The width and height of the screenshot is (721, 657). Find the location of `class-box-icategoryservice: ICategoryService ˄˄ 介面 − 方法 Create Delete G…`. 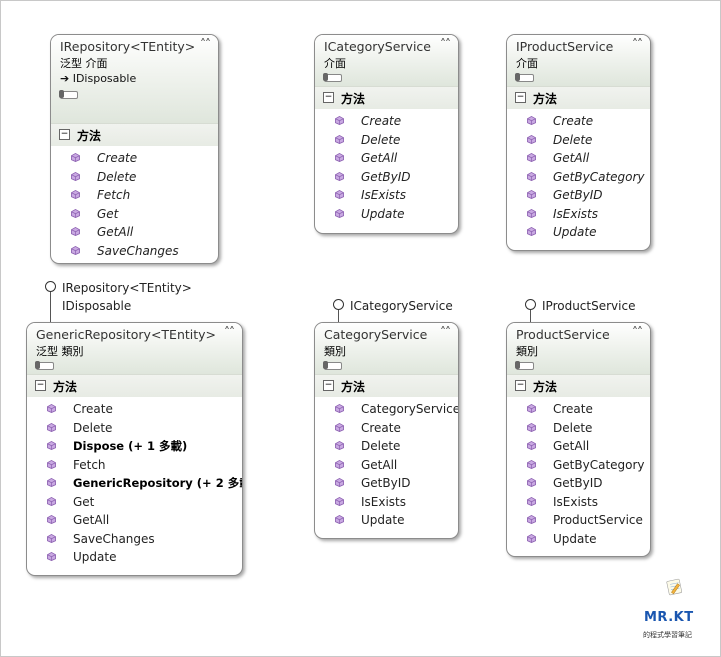

class-box-icategoryservice: ICategoryService ˄˄ 介面 − 方法 Create Delete G… is located at coordinates (386, 134).